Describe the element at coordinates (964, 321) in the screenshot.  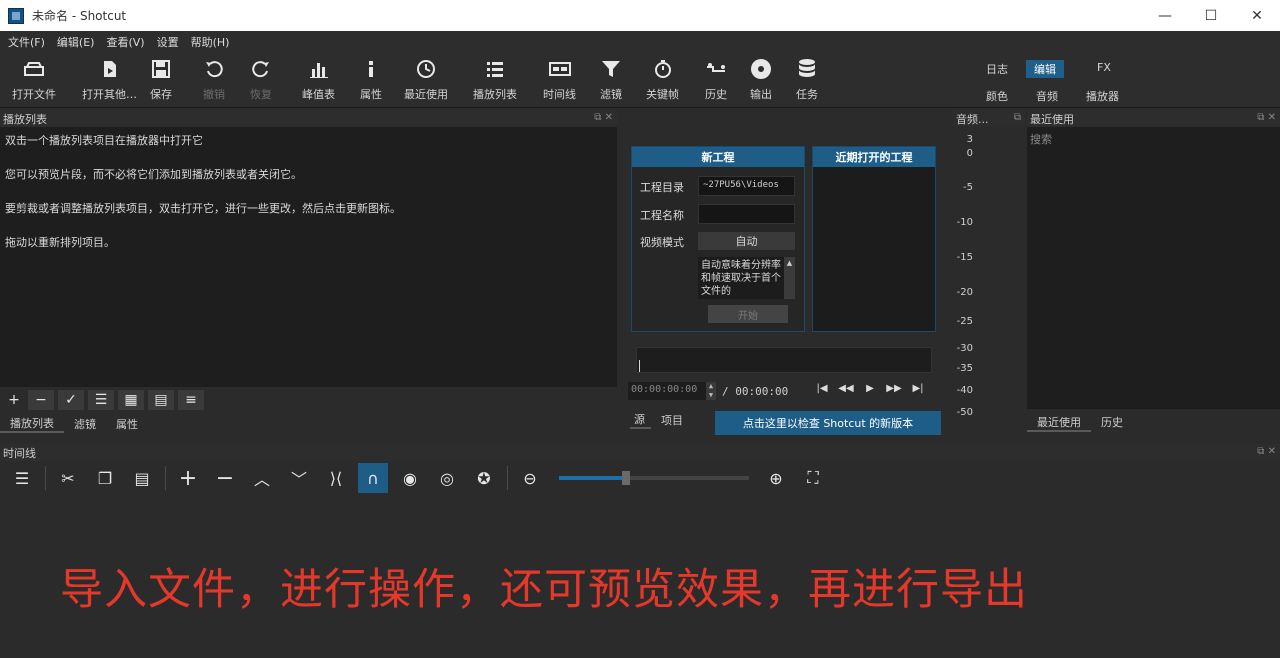
I see `meter-scale-label: -25` at that location.